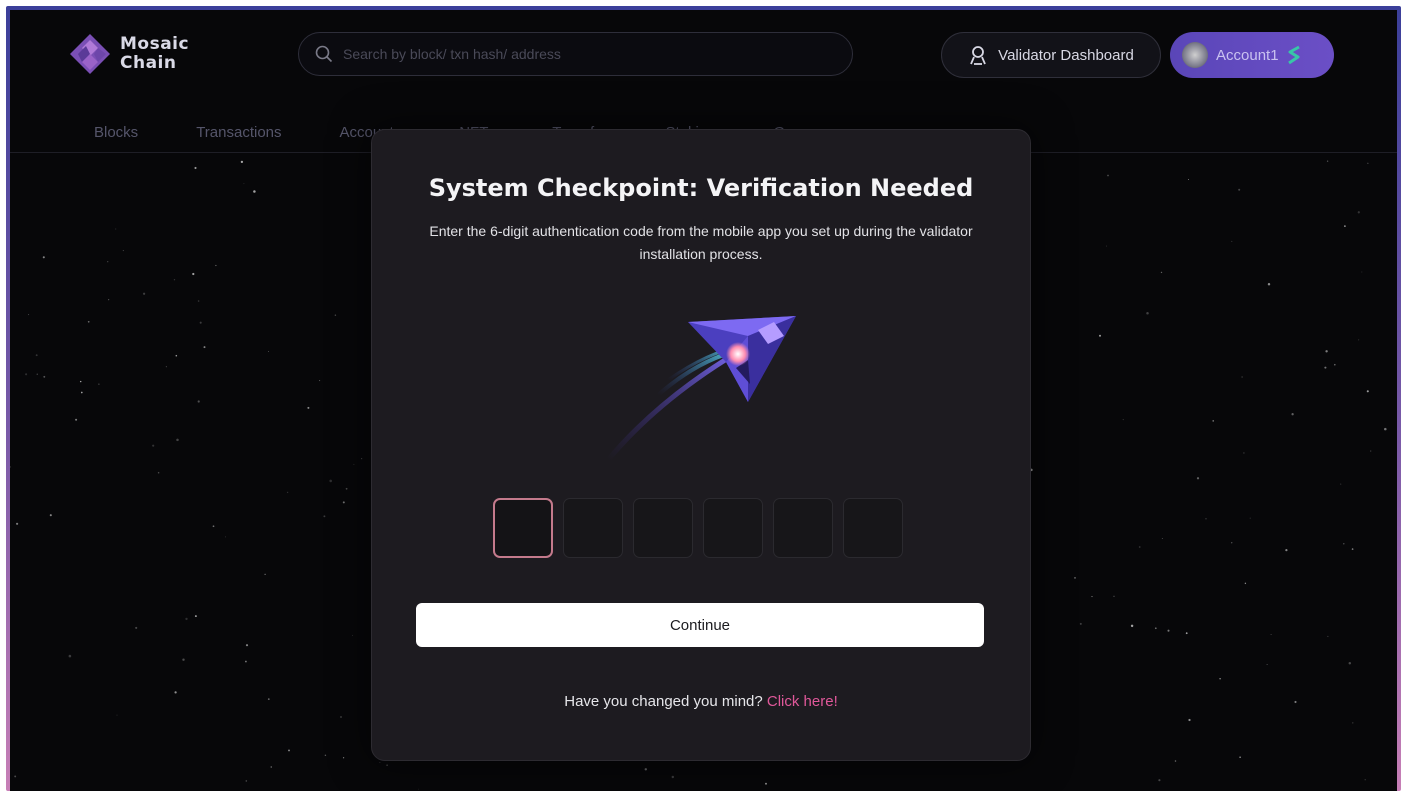 This screenshot has height=793, width=1407. I want to click on account-label: Account1, so click(1247, 55).